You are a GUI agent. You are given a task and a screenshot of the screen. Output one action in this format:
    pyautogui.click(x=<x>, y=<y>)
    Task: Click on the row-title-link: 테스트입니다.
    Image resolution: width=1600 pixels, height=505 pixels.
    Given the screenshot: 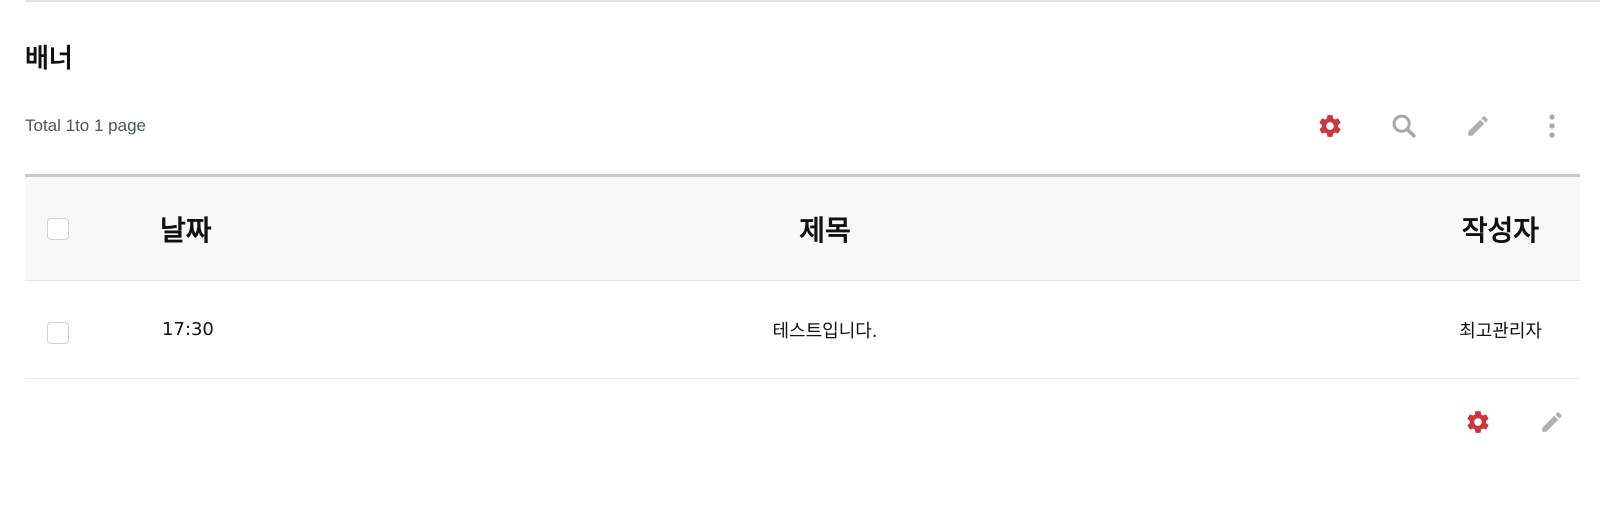 What is the action you would take?
    pyautogui.click(x=824, y=330)
    